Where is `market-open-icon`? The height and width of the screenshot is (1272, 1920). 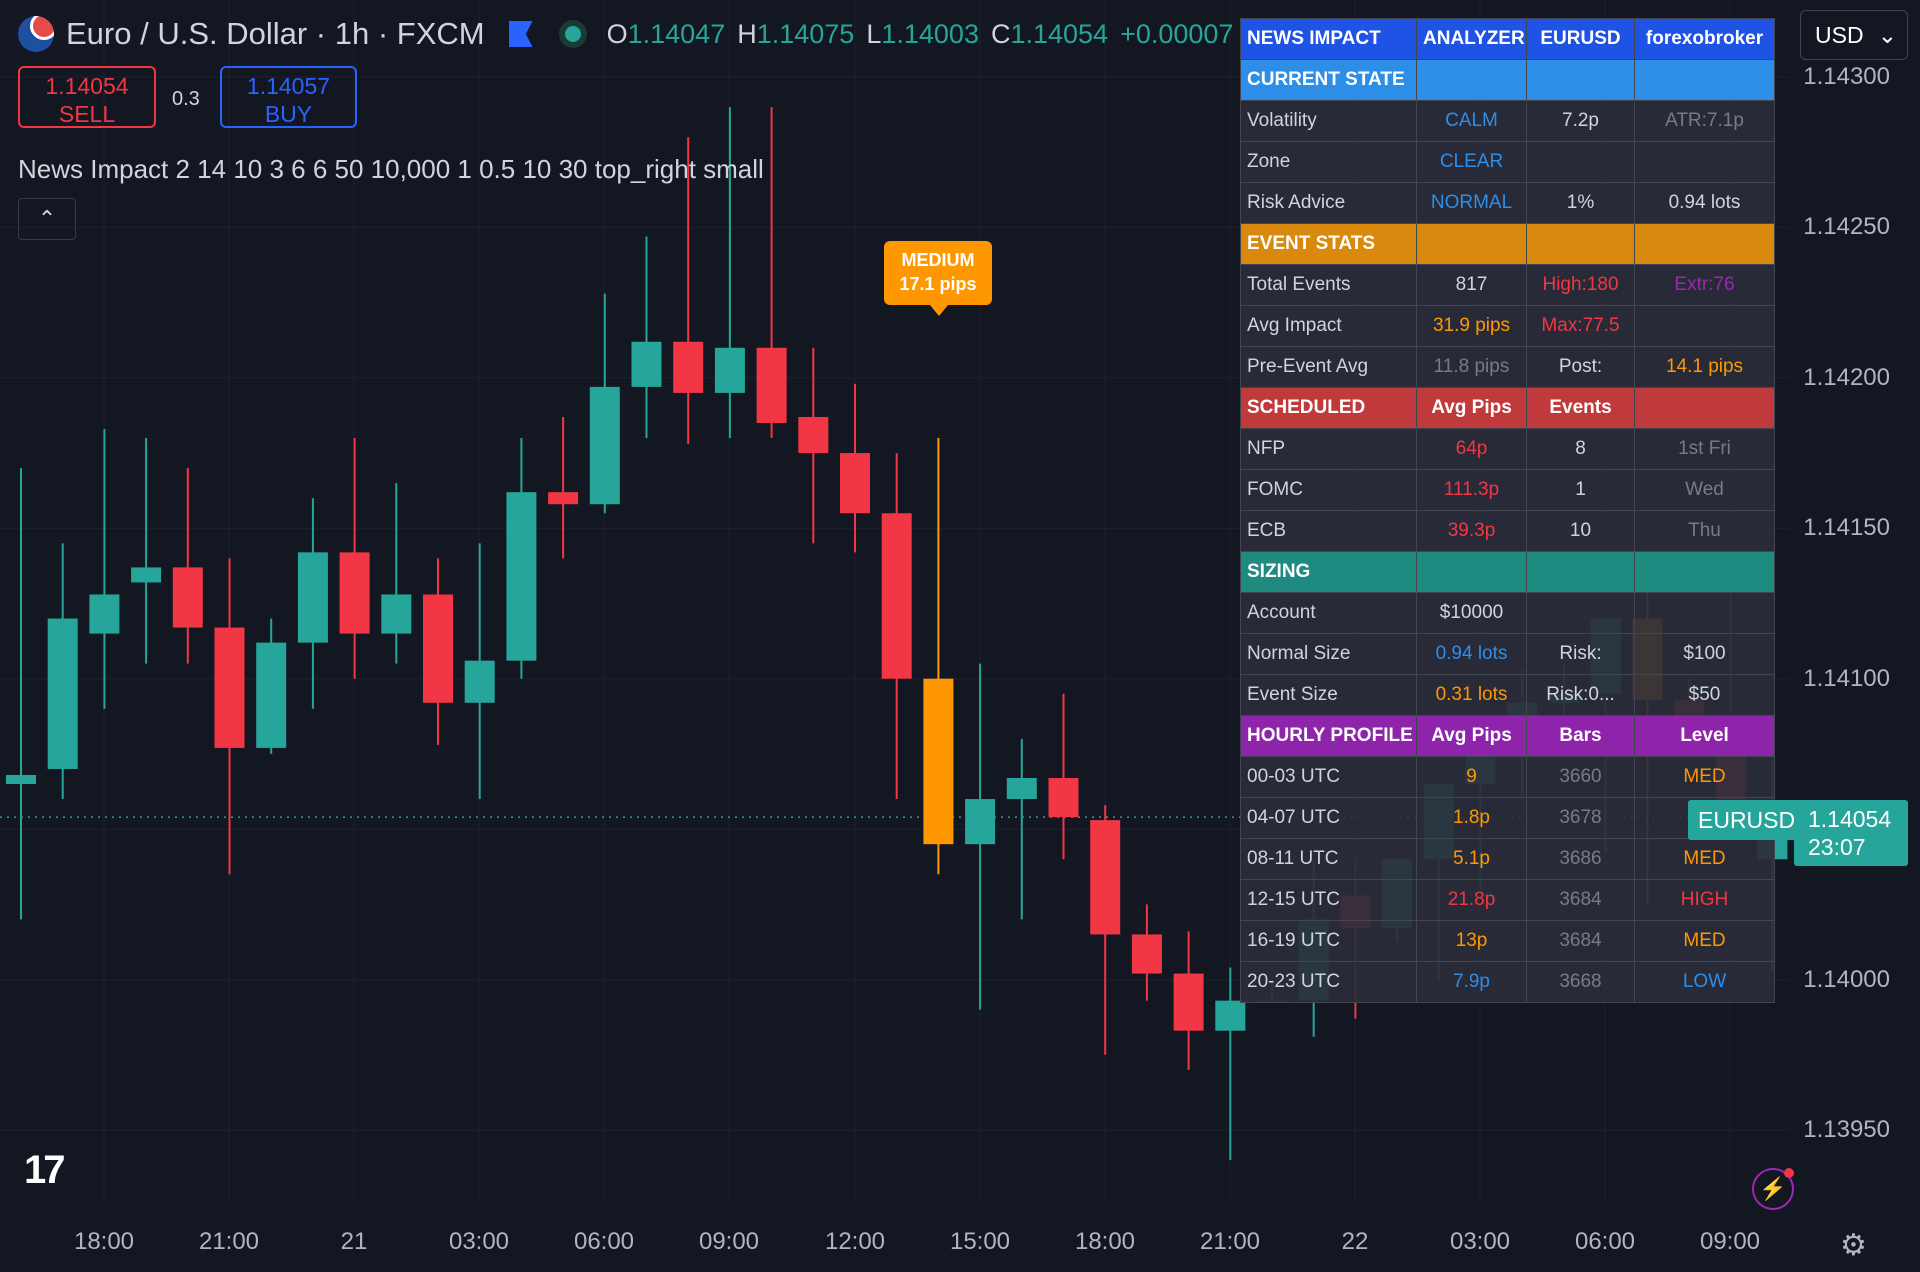
market-open-icon is located at coordinates (572, 34).